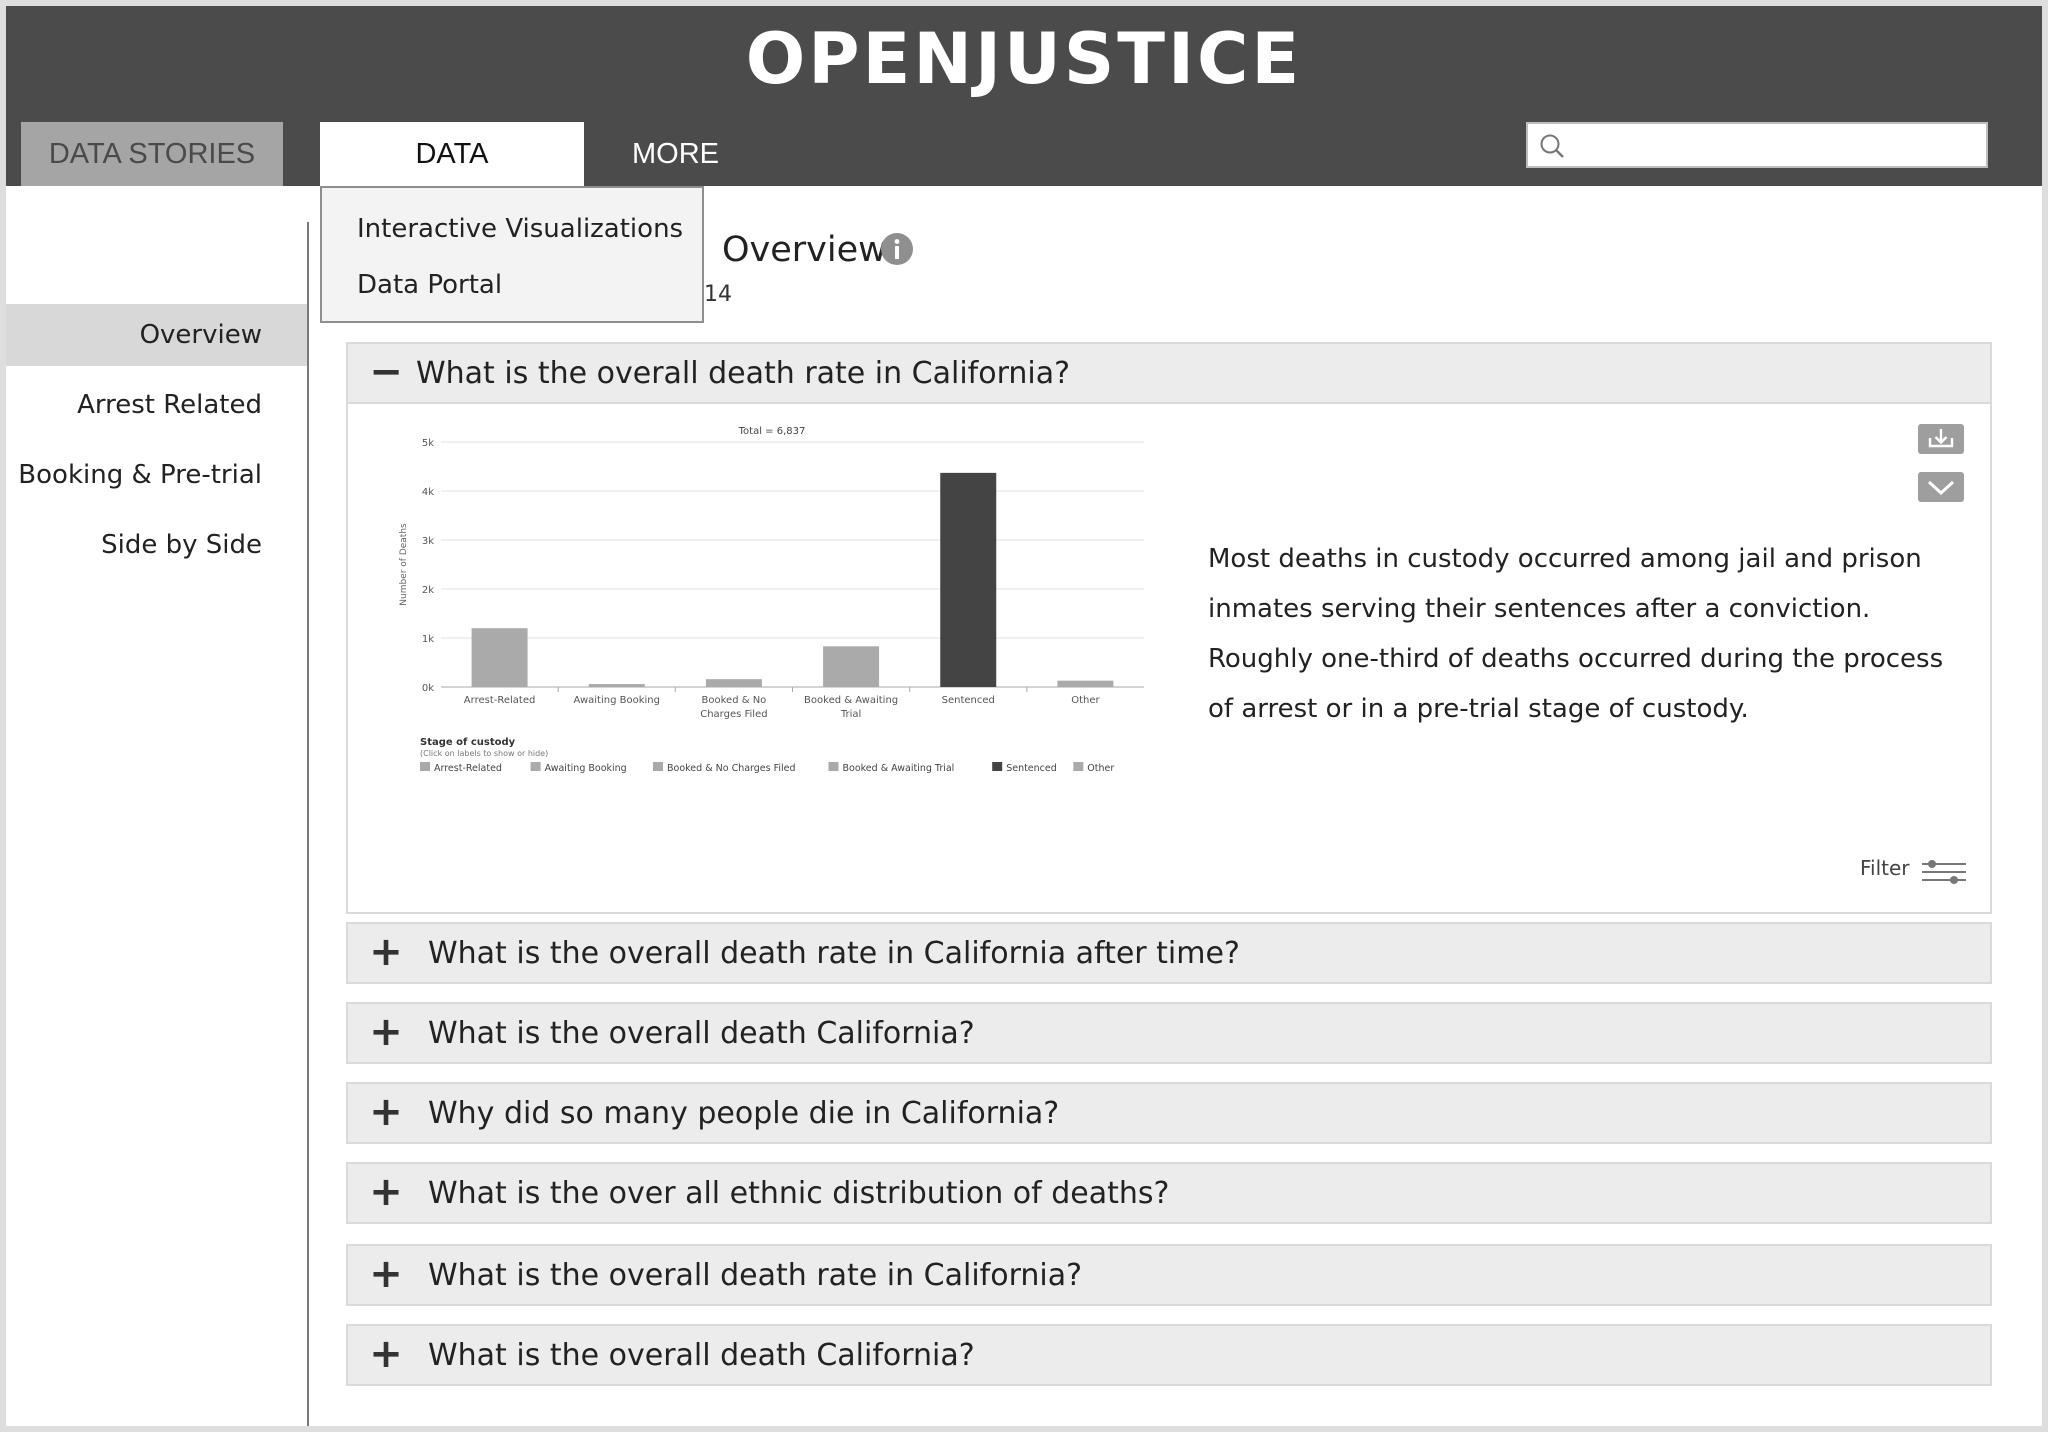  What do you see at coordinates (156, 475) in the screenshot?
I see `sidebar-item-booking-pre-trial: Booking & Pre-trial` at bounding box center [156, 475].